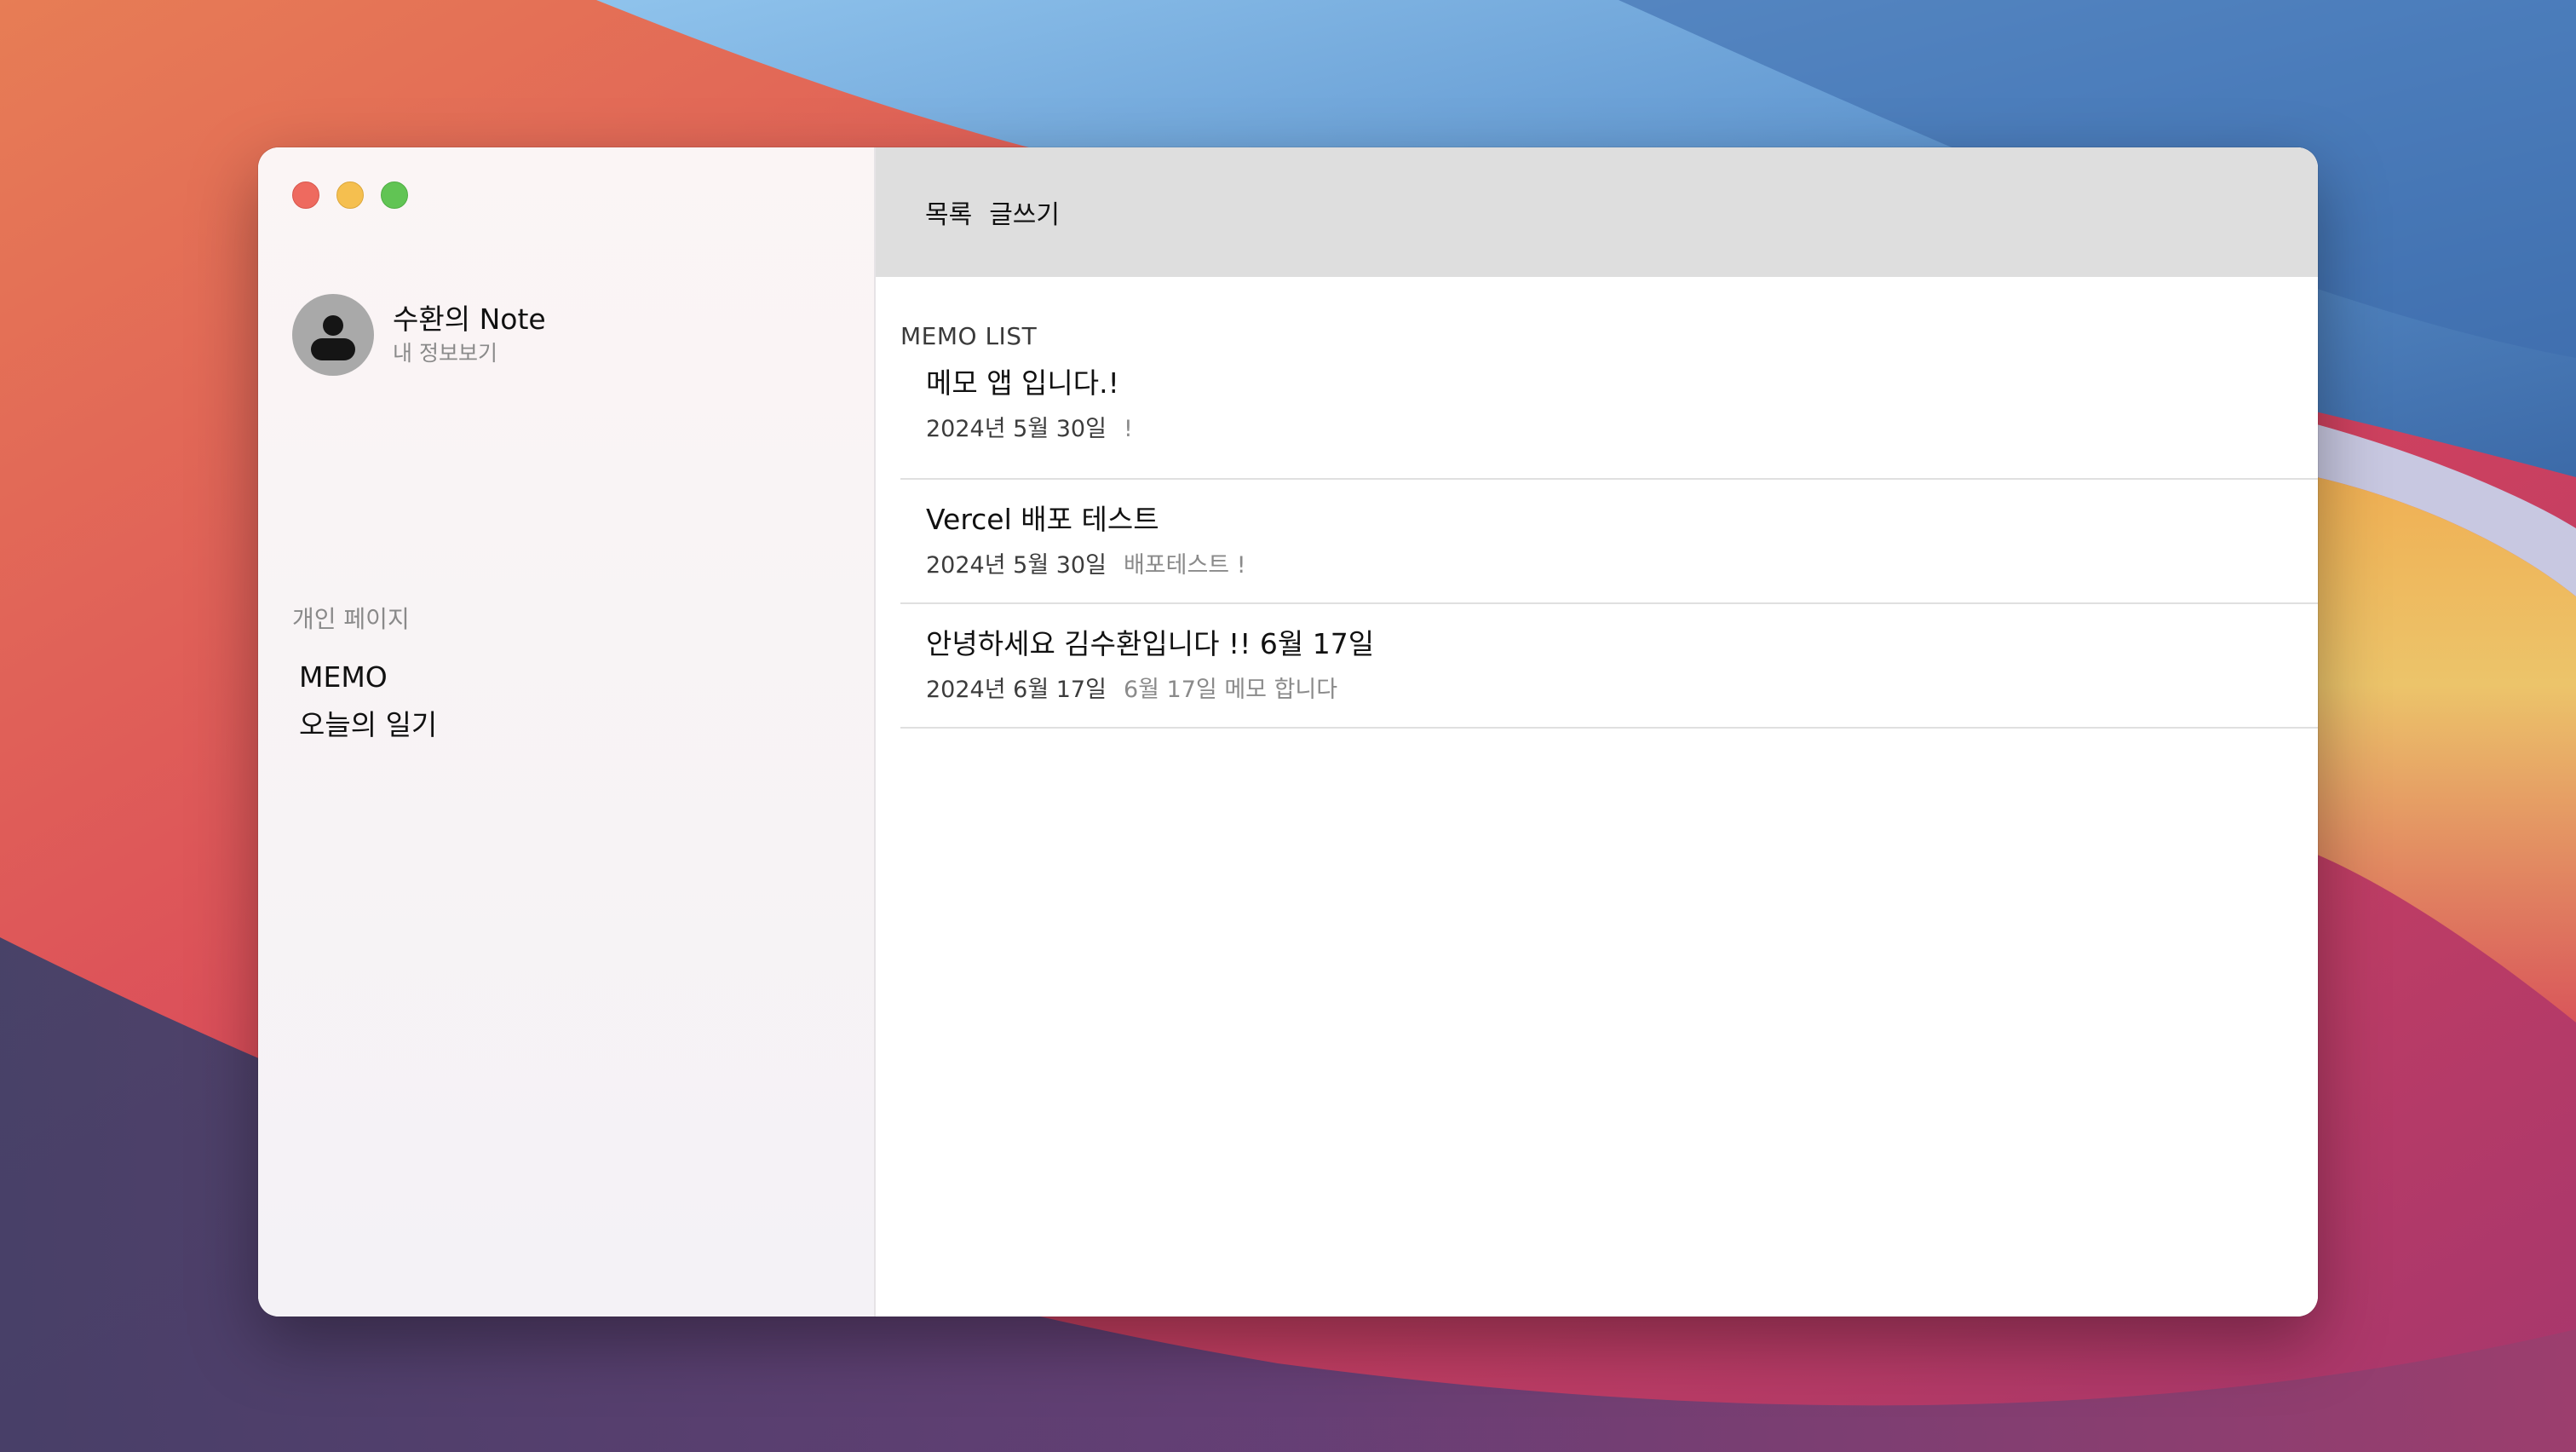 The height and width of the screenshot is (1452, 2576). What do you see at coordinates (1609, 542) in the screenshot?
I see `memo-item: Vercel 배포 테스트 2024년 5월 30일 배포테스트 !` at bounding box center [1609, 542].